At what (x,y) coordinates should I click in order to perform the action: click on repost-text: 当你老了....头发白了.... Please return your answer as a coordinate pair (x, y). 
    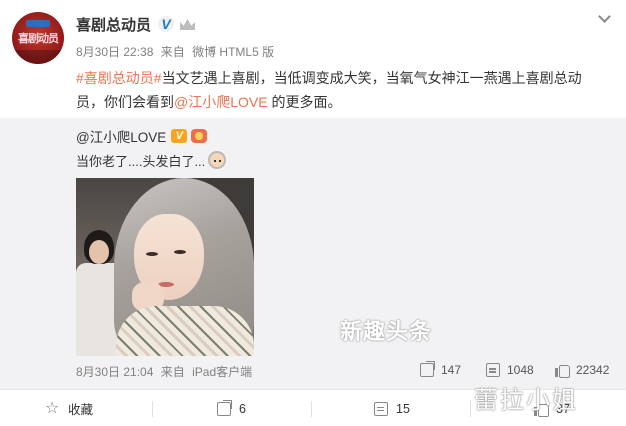
    Looking at the image, I should click on (141, 161).